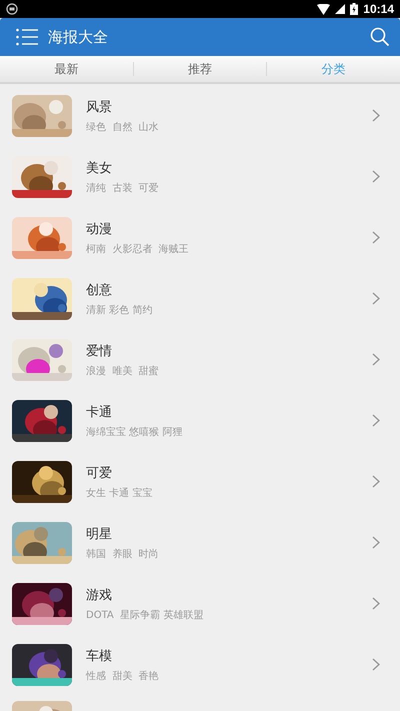 This screenshot has width=400, height=711. Describe the element at coordinates (323, 9) in the screenshot. I see `wifi-icon` at that location.